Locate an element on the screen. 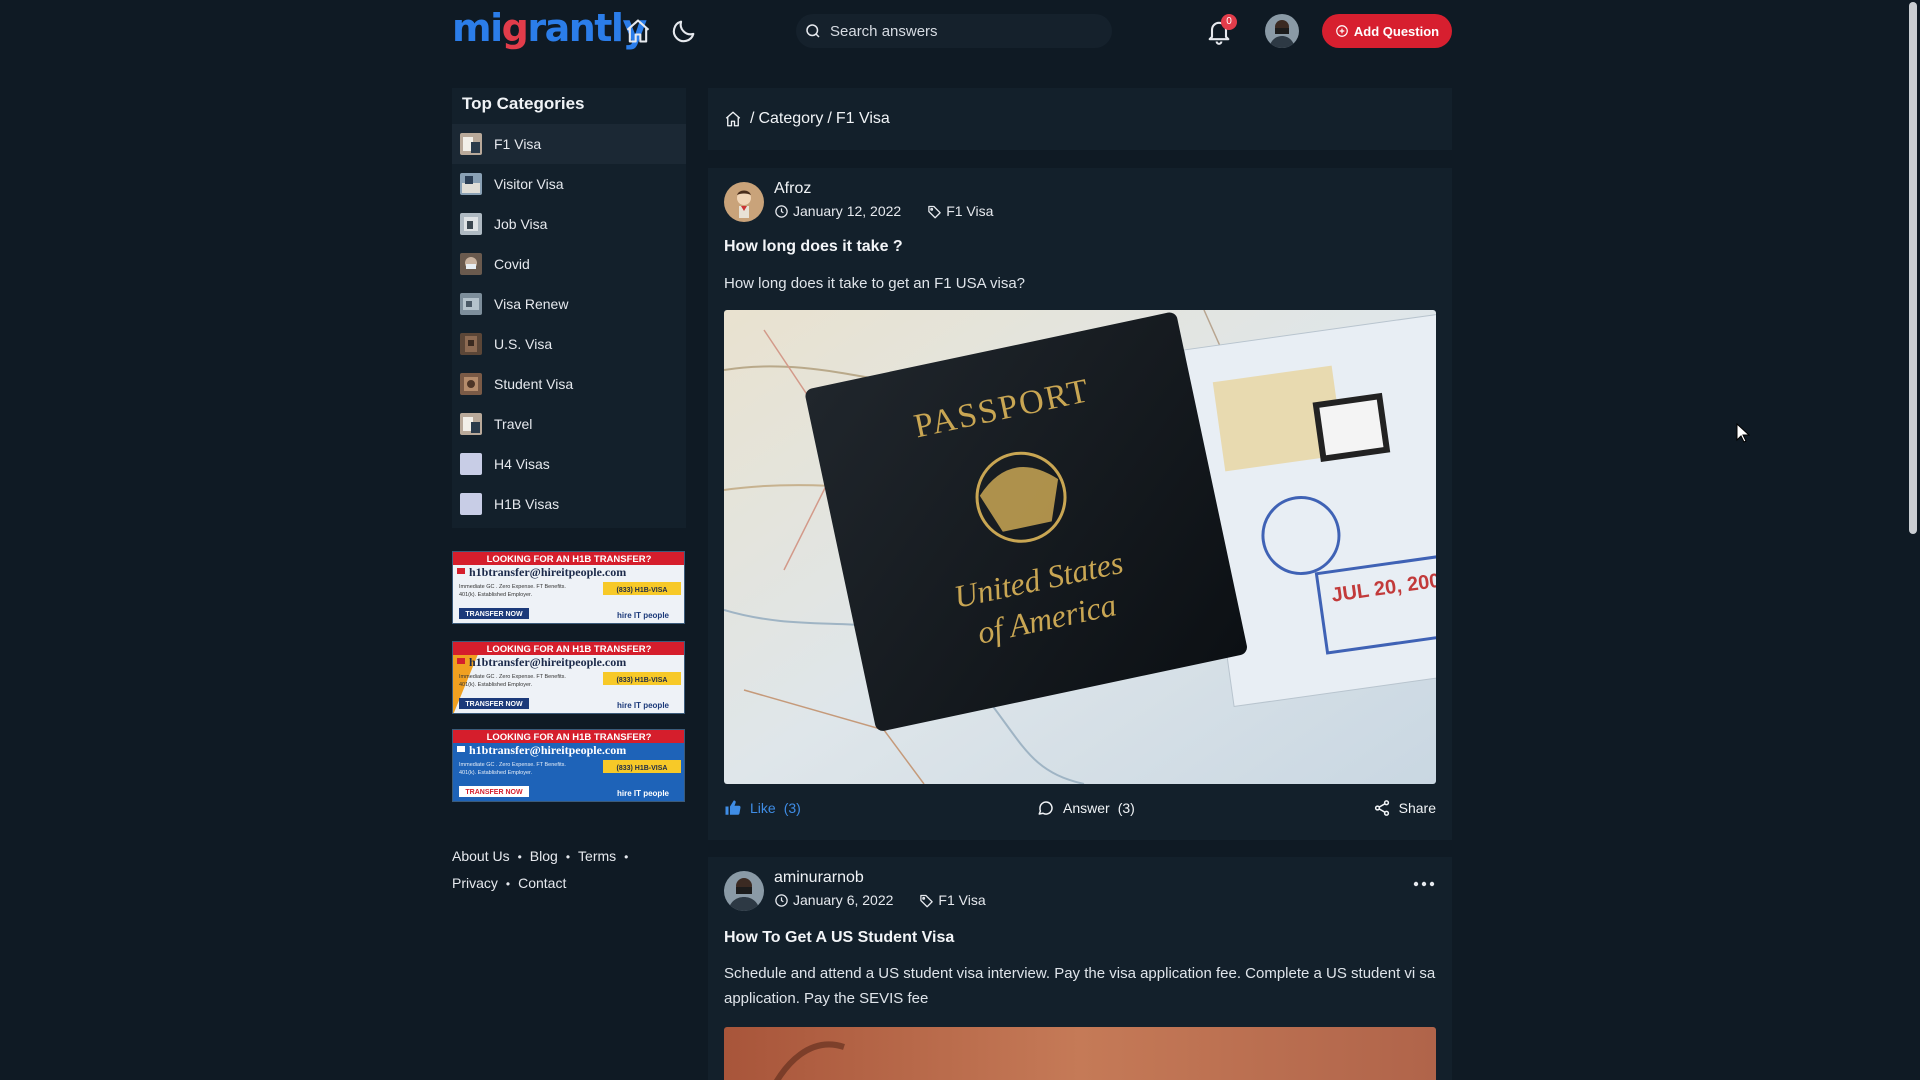 The width and height of the screenshot is (1920, 1080). footer-links: About Us • Blog • Terms • Privacy • Contact is located at coordinates (572, 870).